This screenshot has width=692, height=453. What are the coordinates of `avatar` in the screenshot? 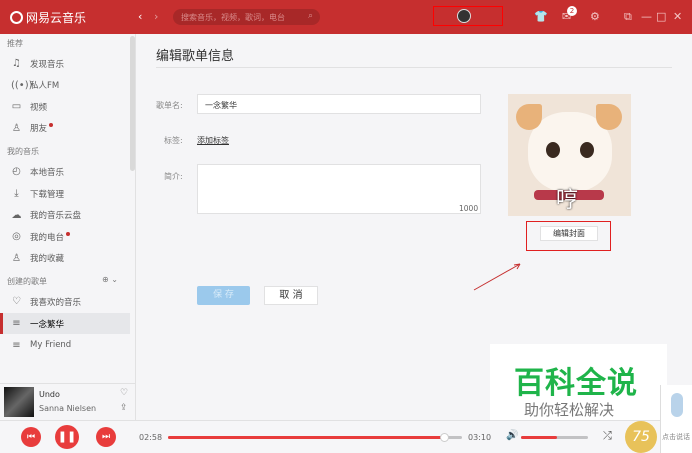 It's located at (464, 16).